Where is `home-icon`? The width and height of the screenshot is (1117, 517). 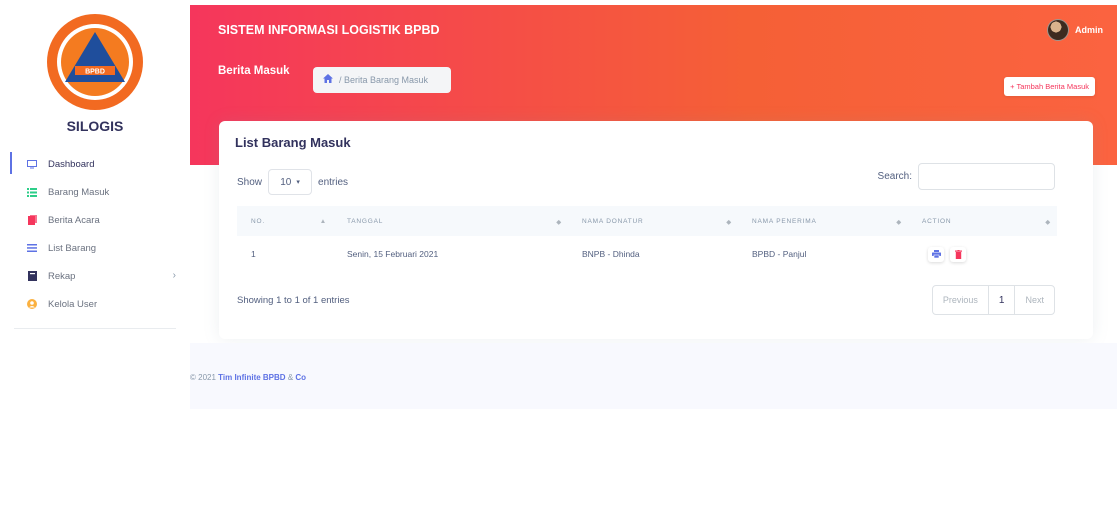
home-icon is located at coordinates (328, 80).